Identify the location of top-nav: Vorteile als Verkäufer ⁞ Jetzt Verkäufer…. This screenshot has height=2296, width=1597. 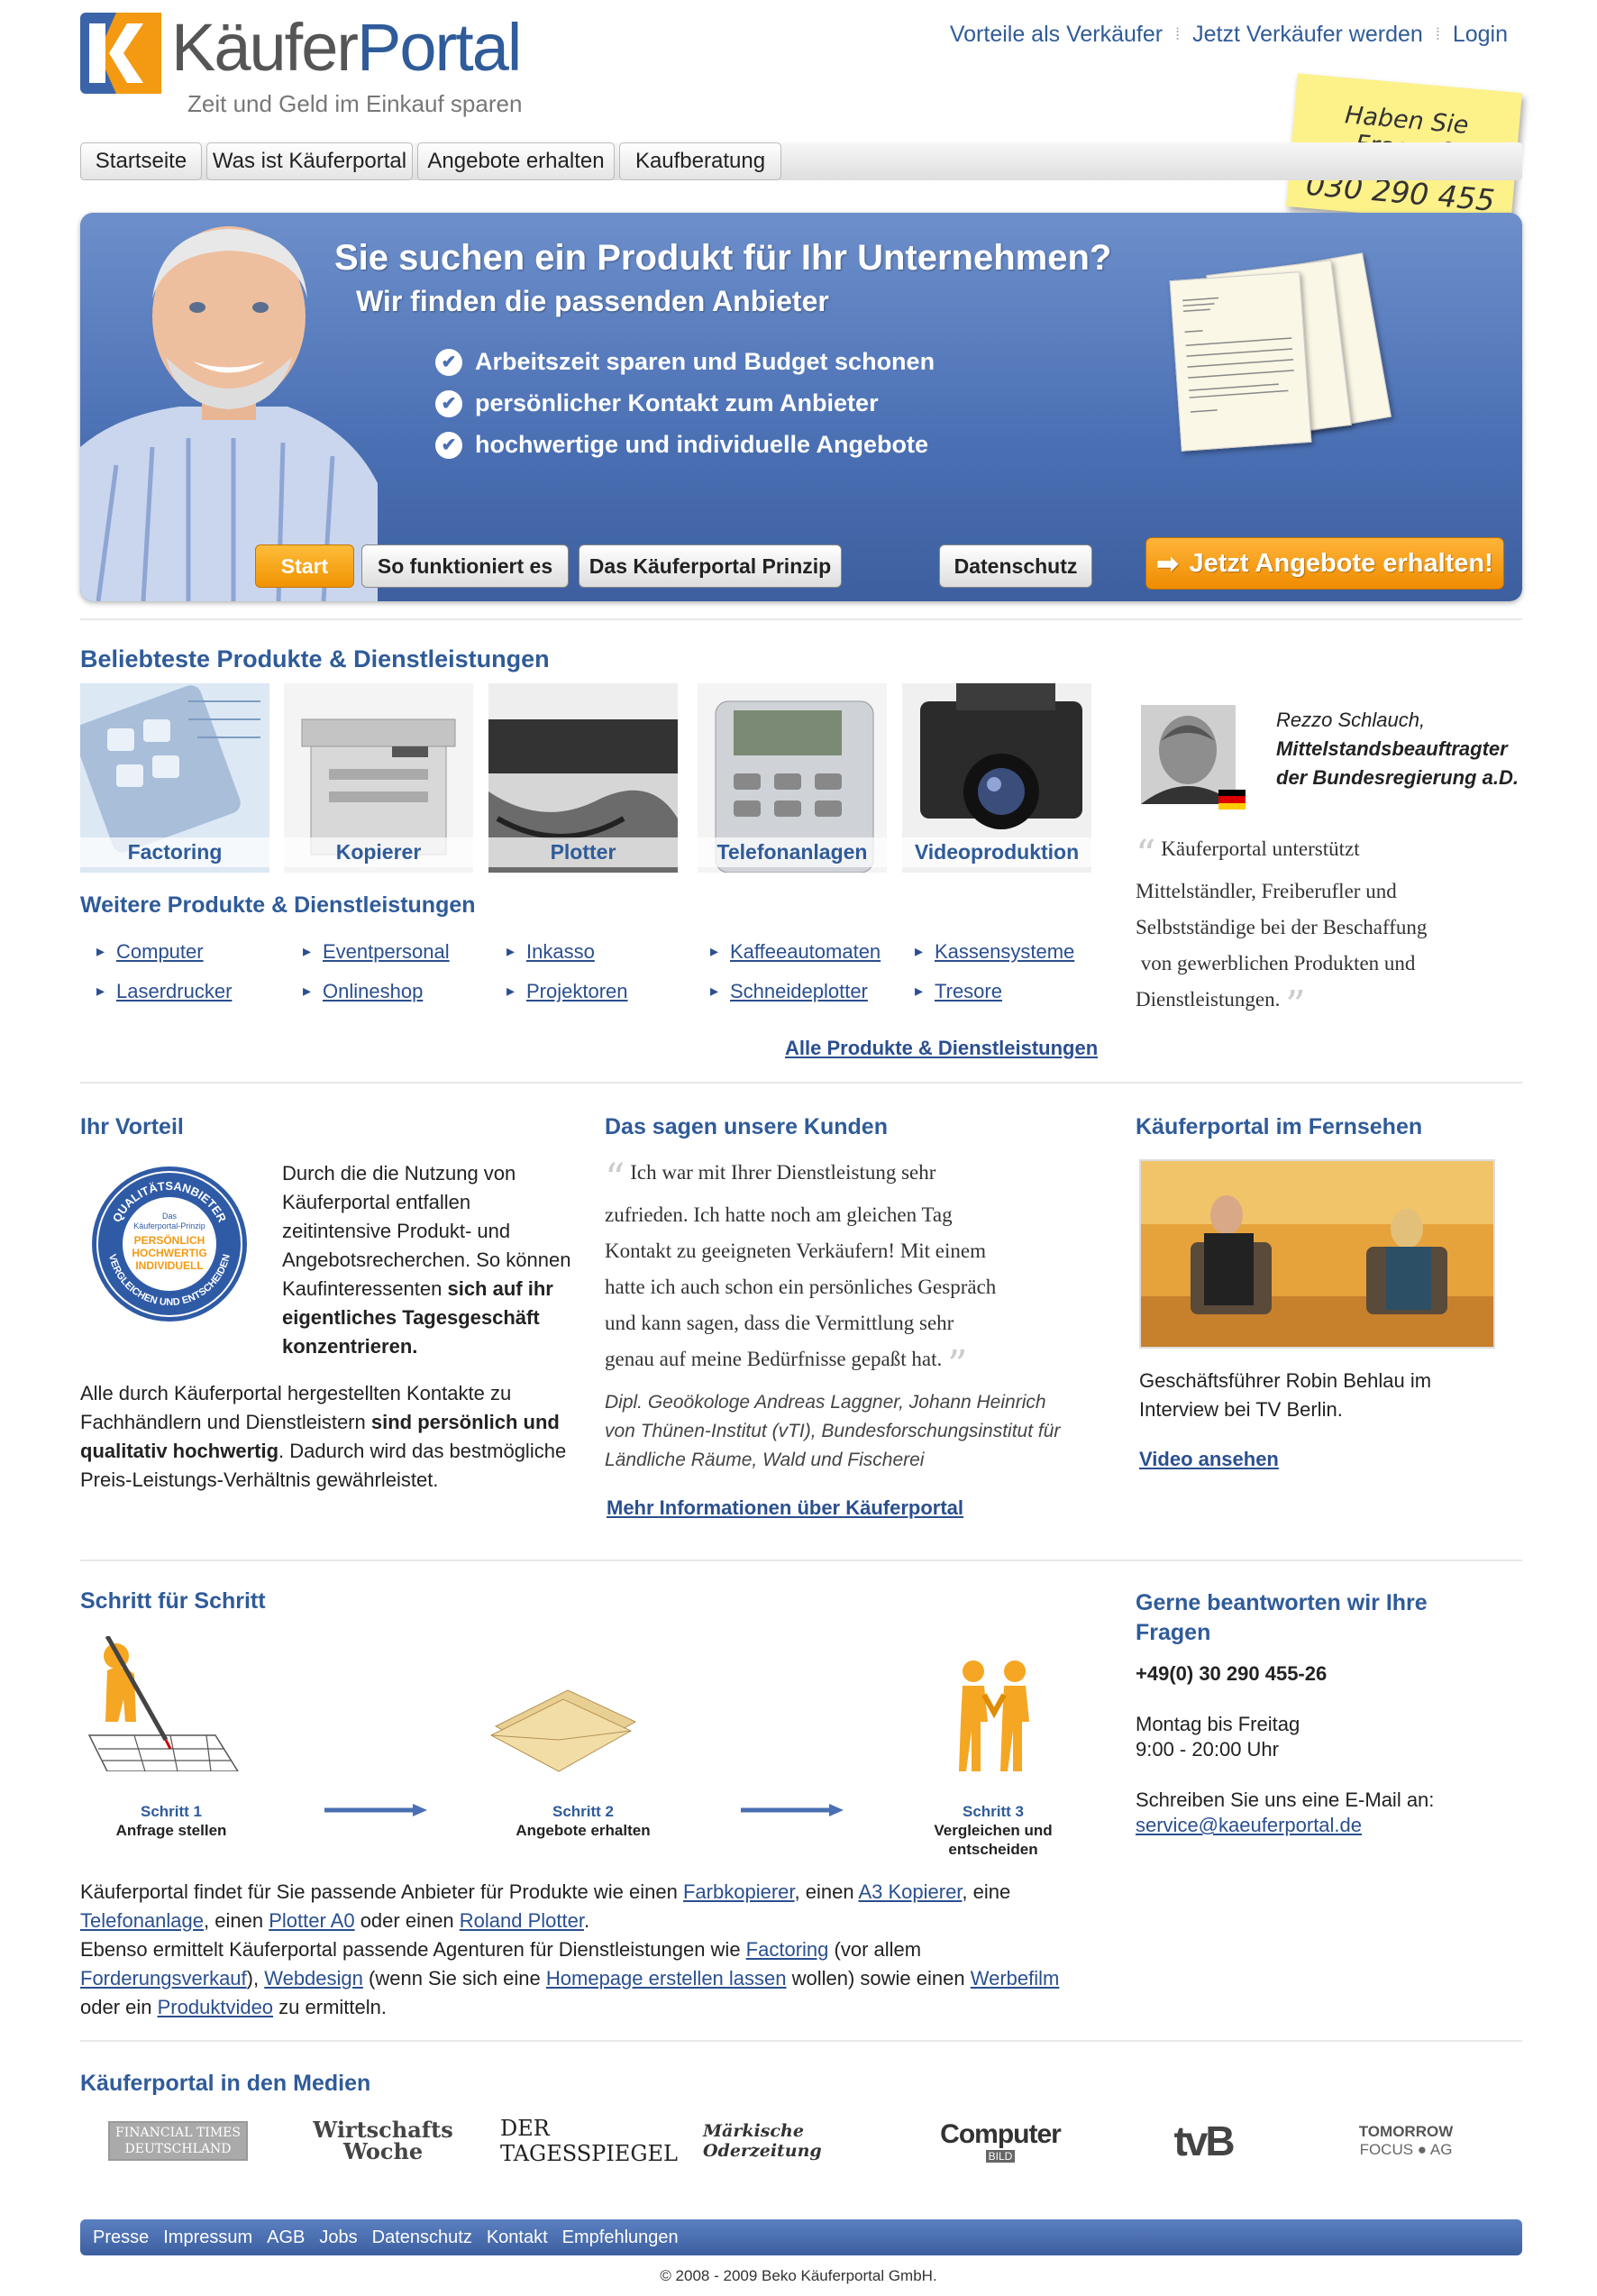
(1229, 35).